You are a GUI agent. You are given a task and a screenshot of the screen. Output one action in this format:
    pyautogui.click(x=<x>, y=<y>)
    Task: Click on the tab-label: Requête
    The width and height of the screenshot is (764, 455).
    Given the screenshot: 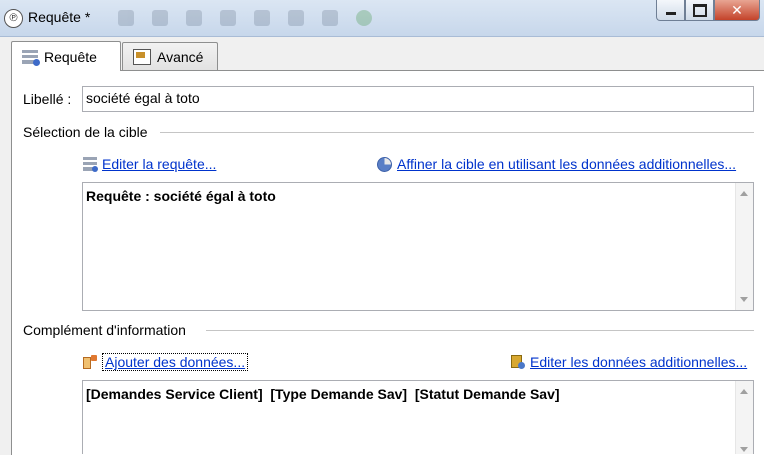 What is the action you would take?
    pyautogui.click(x=70, y=56)
    